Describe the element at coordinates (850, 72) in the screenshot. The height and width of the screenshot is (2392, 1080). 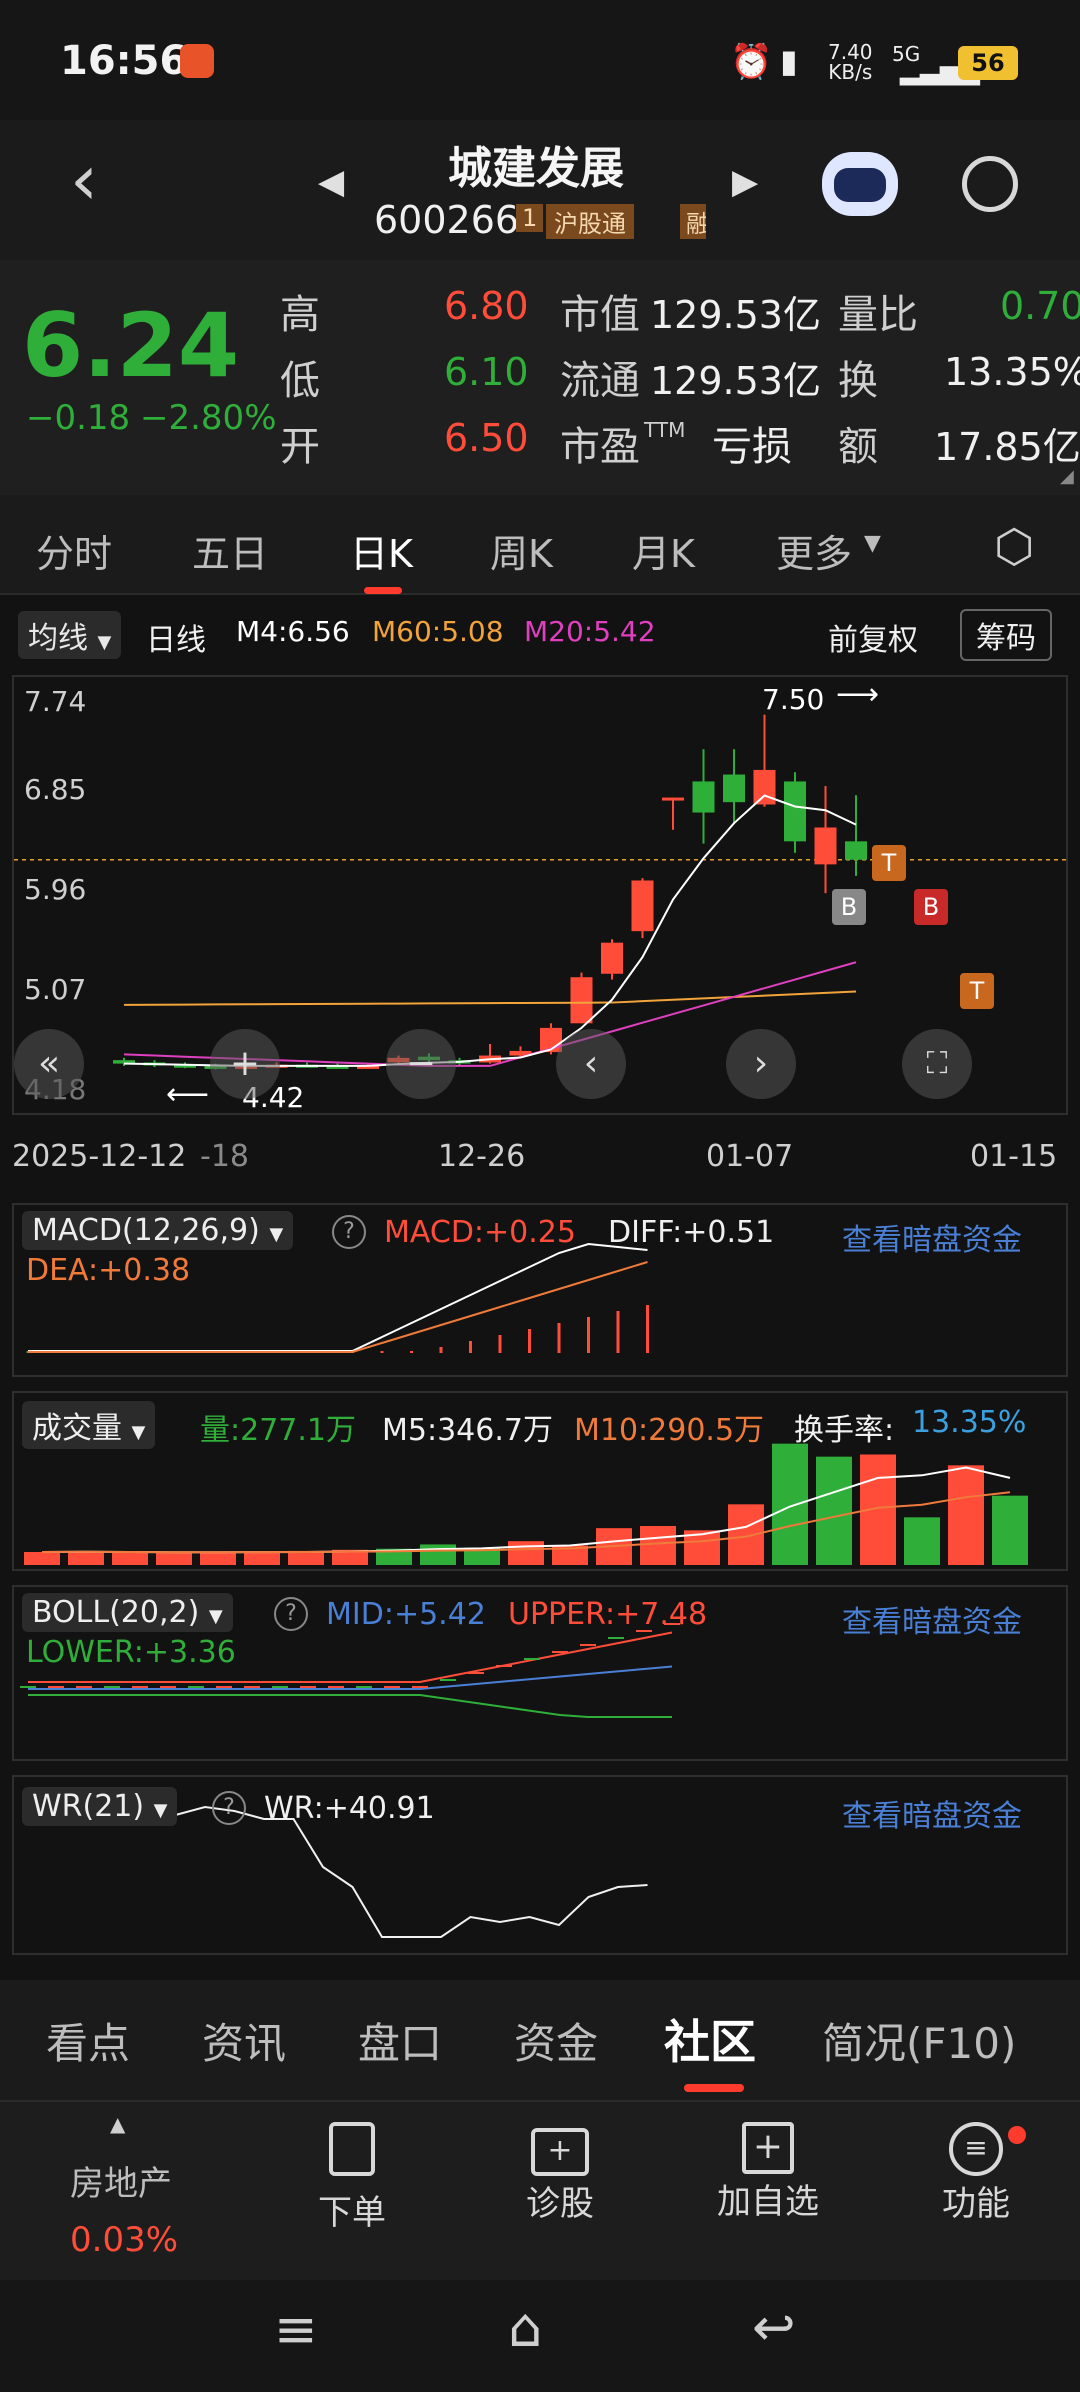
I see `net-speed-unit: KB/s` at that location.